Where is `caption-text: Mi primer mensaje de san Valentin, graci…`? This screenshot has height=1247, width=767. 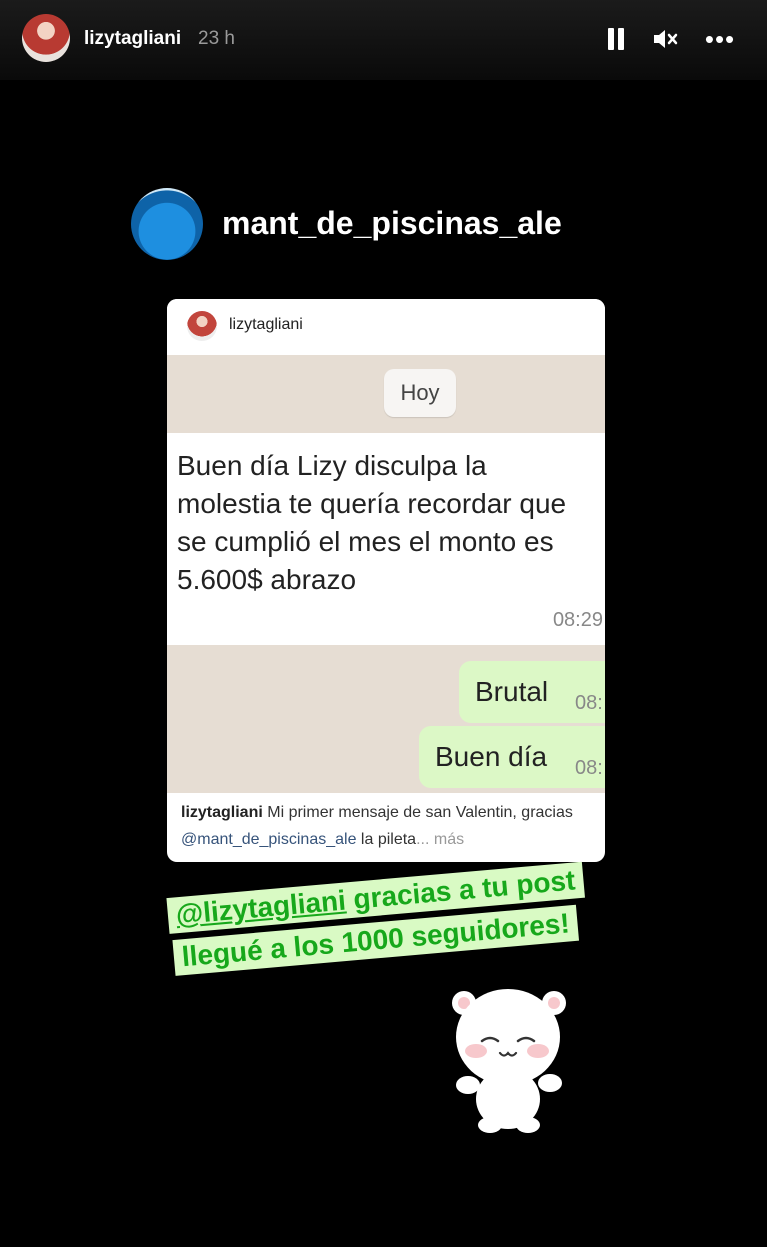 caption-text: Mi primer mensaje de san Valentin, graci… is located at coordinates (420, 812).